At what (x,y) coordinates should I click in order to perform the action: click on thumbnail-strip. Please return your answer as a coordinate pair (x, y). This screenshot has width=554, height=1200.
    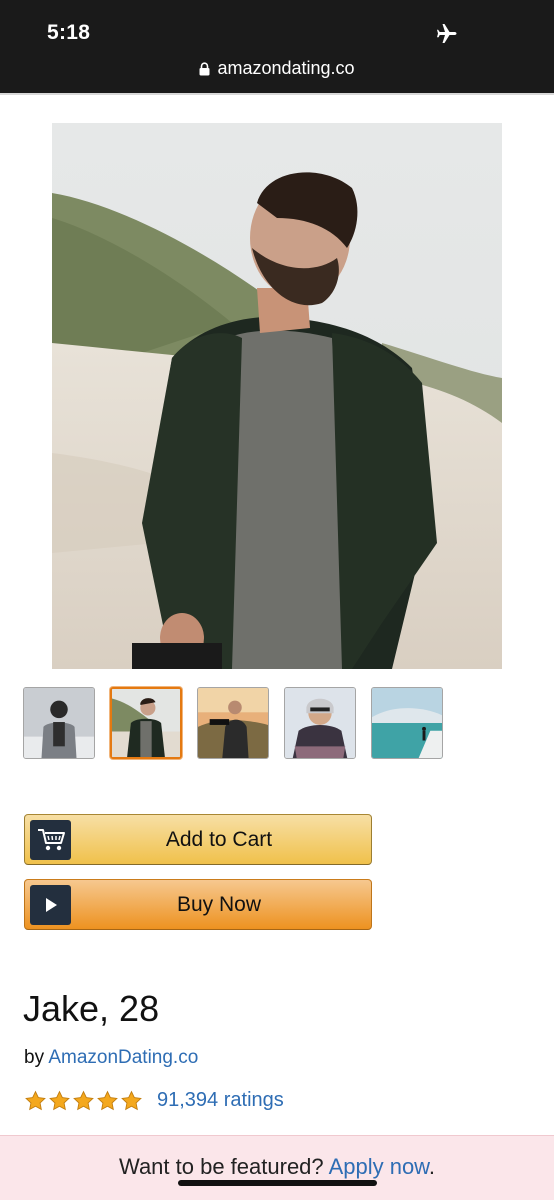
    Looking at the image, I should click on (233, 723).